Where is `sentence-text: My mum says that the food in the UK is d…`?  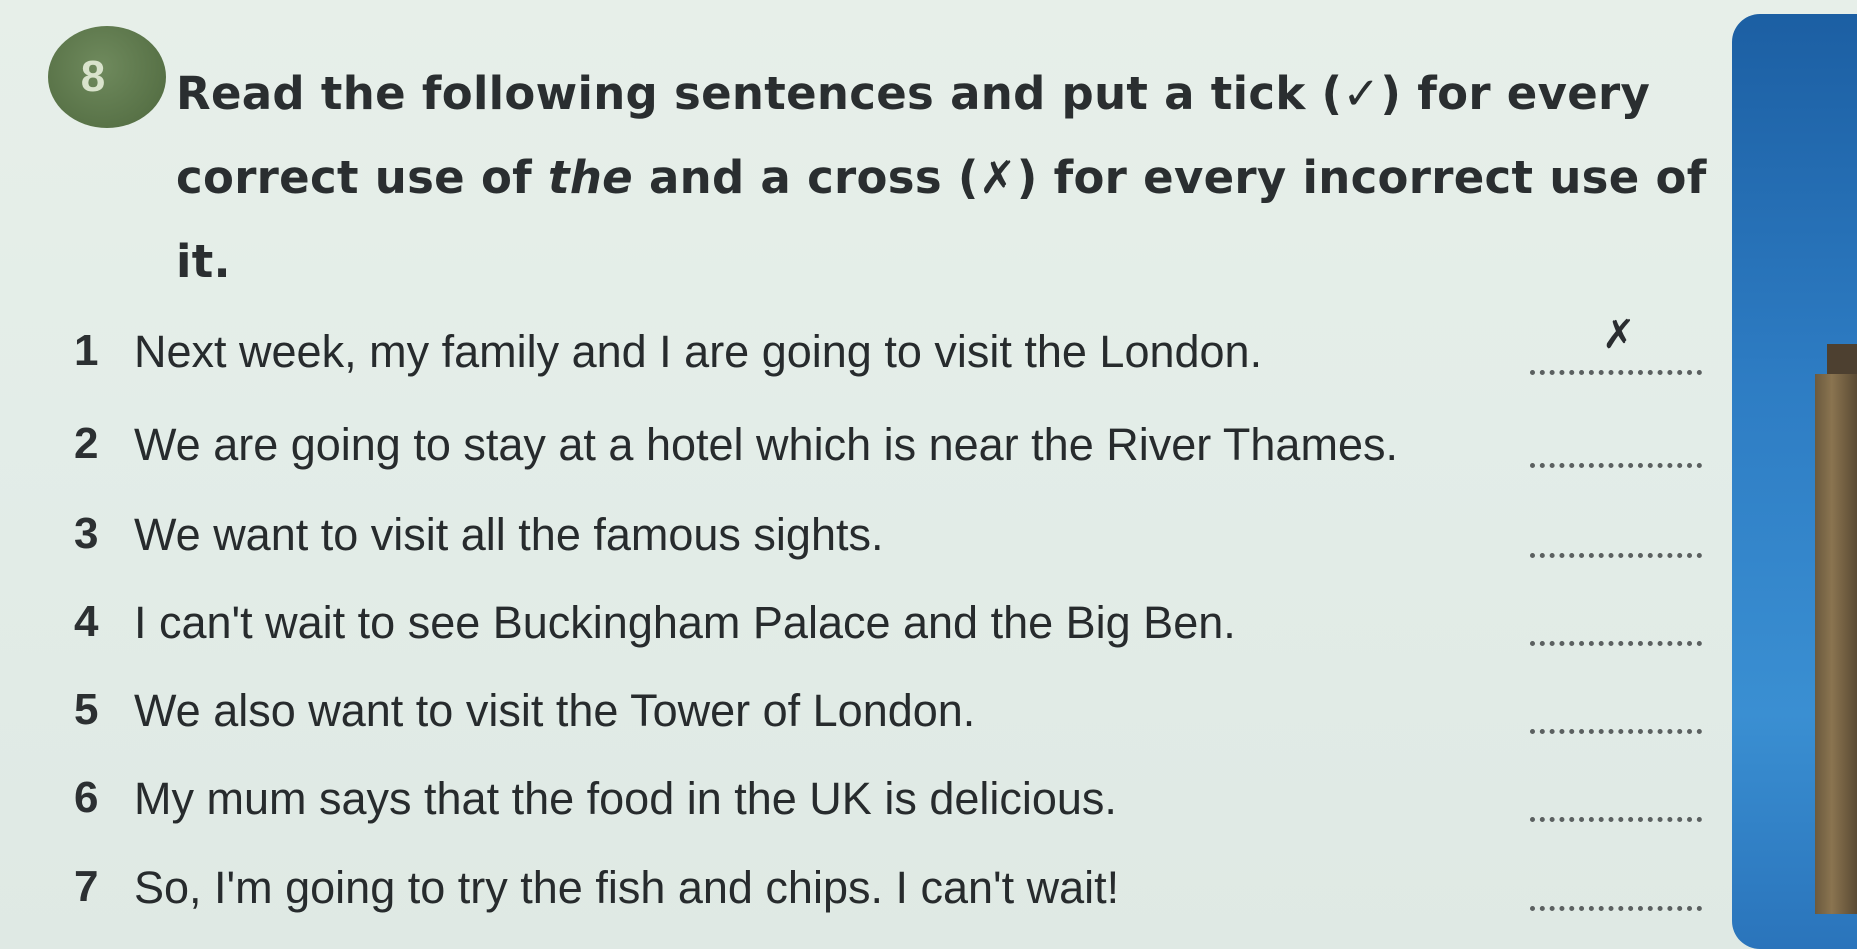 sentence-text: My mum says that the food in the UK is d… is located at coordinates (625, 798).